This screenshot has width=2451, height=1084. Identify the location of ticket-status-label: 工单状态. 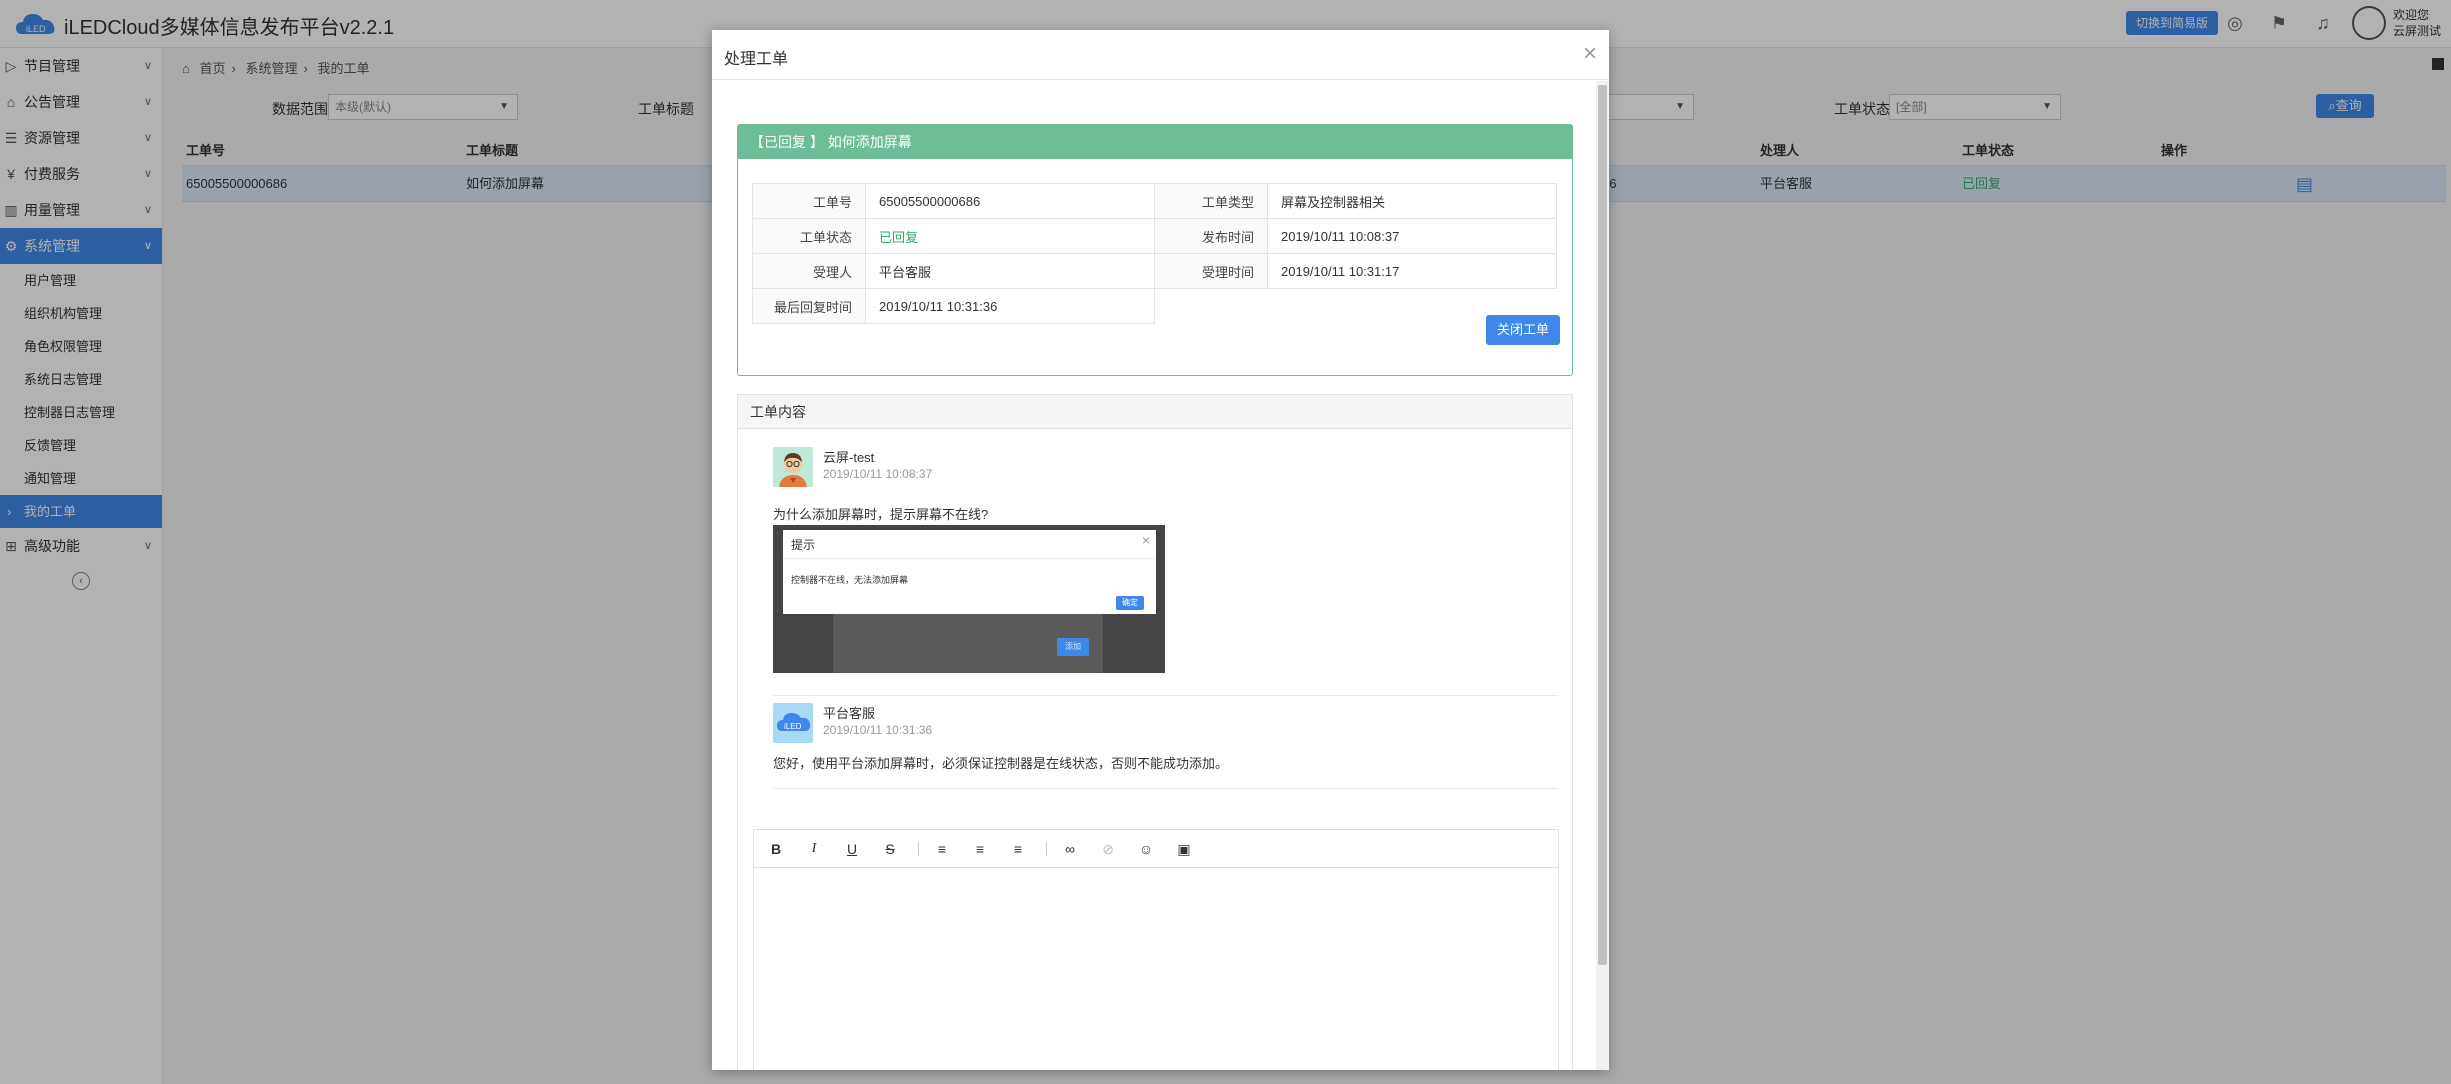
(809, 236).